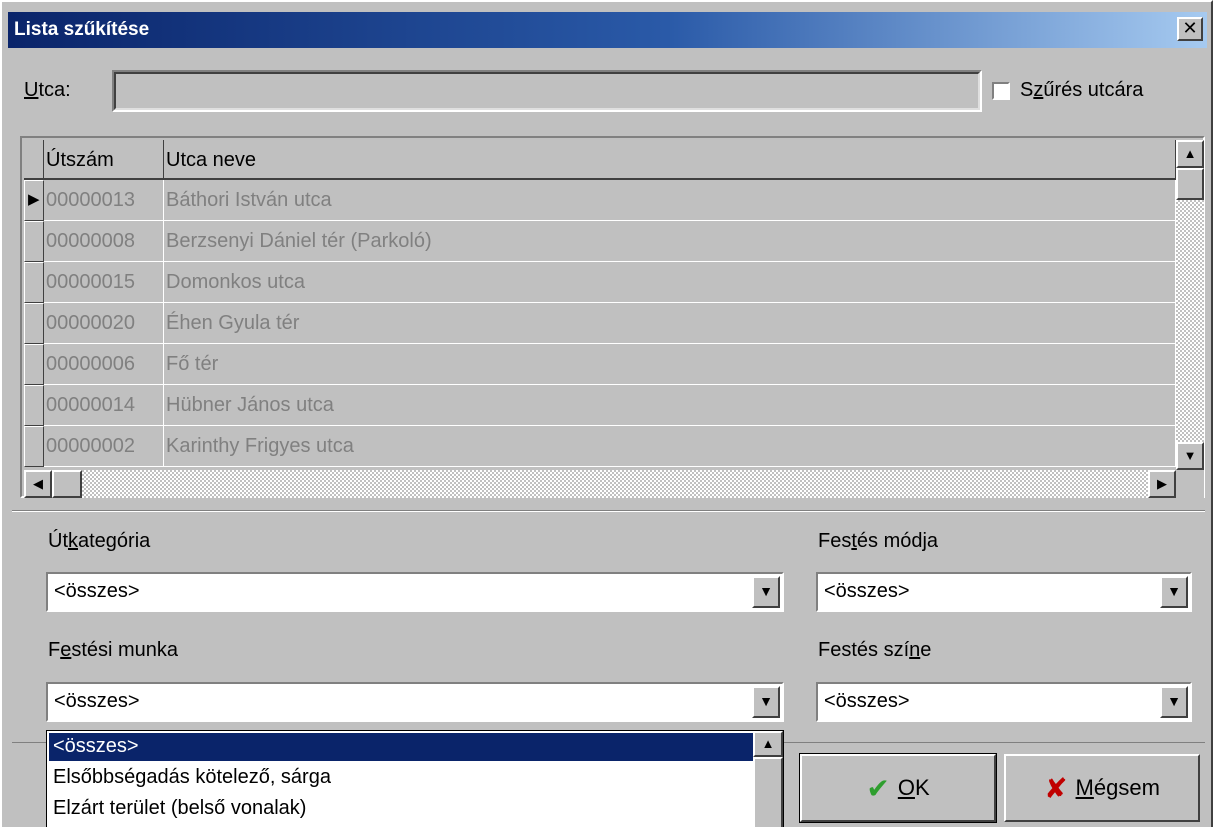 Image resolution: width=1213 pixels, height=827 pixels. I want to click on paint-mode-label: Festés módja, so click(878, 541).